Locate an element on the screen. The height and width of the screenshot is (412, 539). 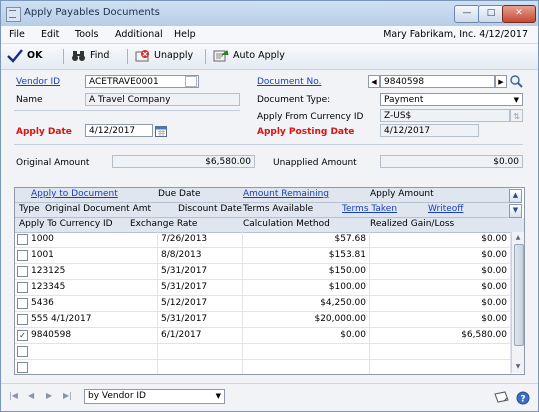
table-row: ✓ 9840598 6/1/2017 $0.00 $6,580.00 is located at coordinates (263, 336).